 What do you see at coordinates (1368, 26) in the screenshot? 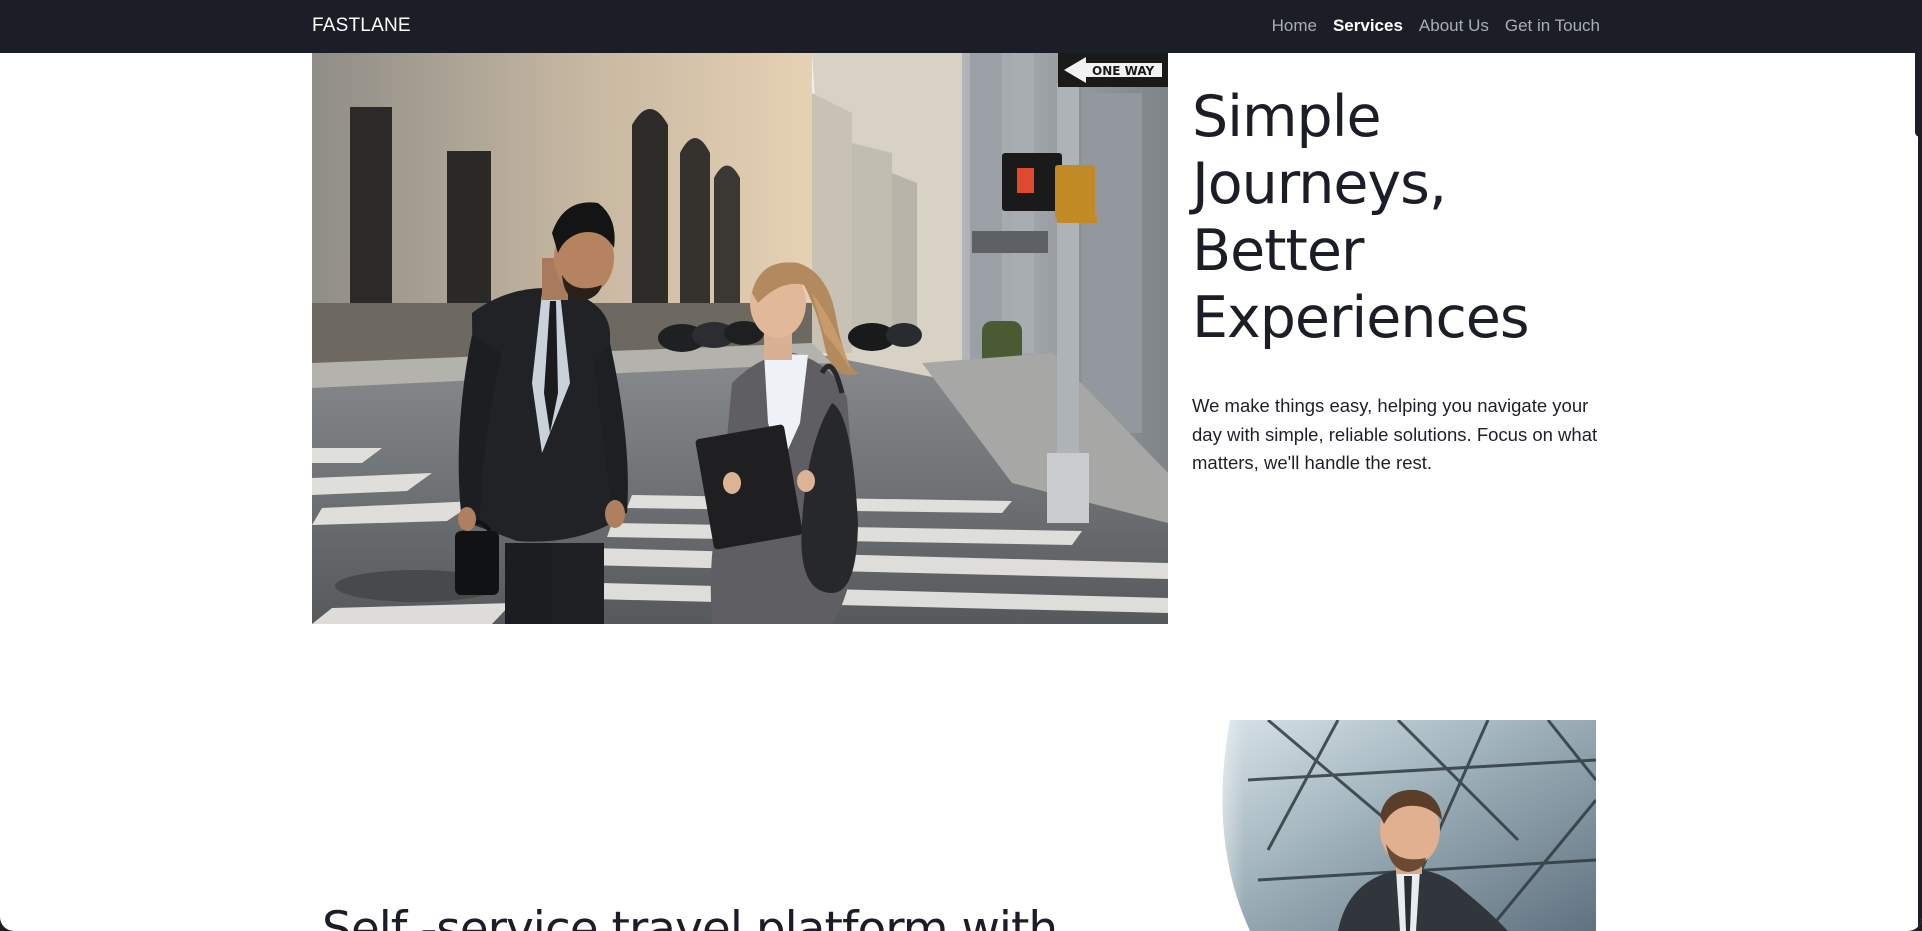
I see `nav-link-services: Services` at bounding box center [1368, 26].